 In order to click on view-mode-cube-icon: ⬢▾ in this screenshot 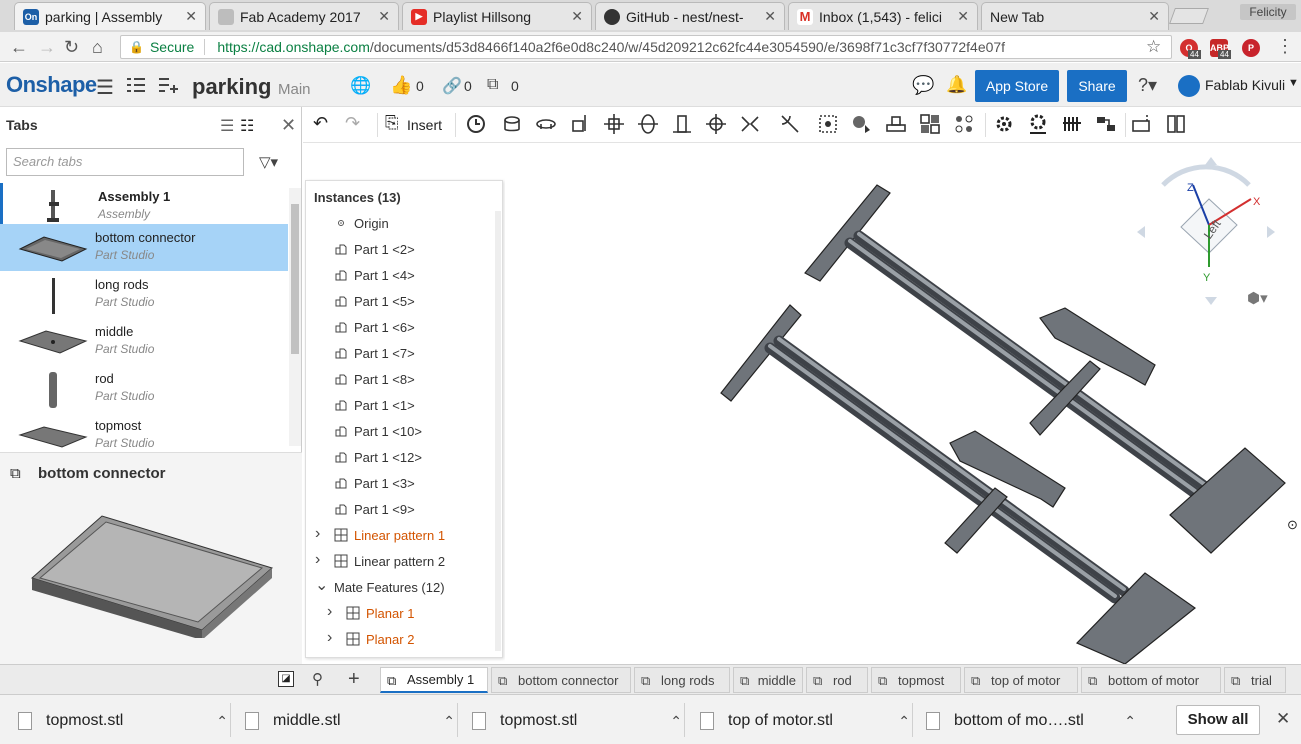, I will do `click(1257, 298)`.